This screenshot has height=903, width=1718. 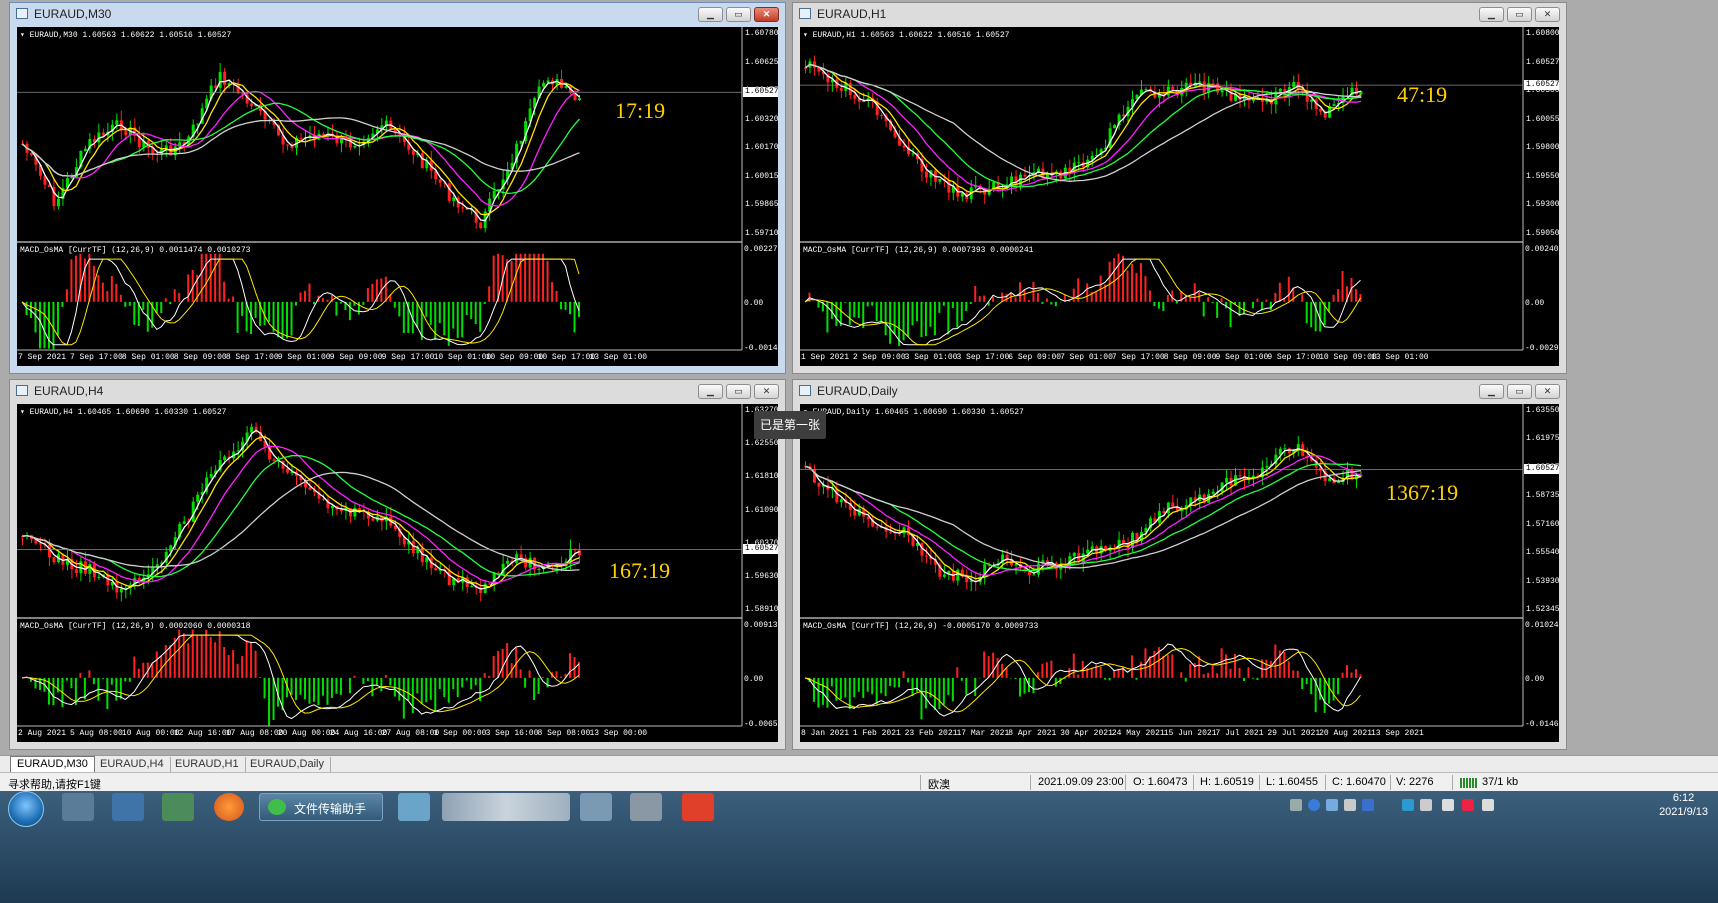 I want to click on image-viewer-icon, so click(x=596, y=807).